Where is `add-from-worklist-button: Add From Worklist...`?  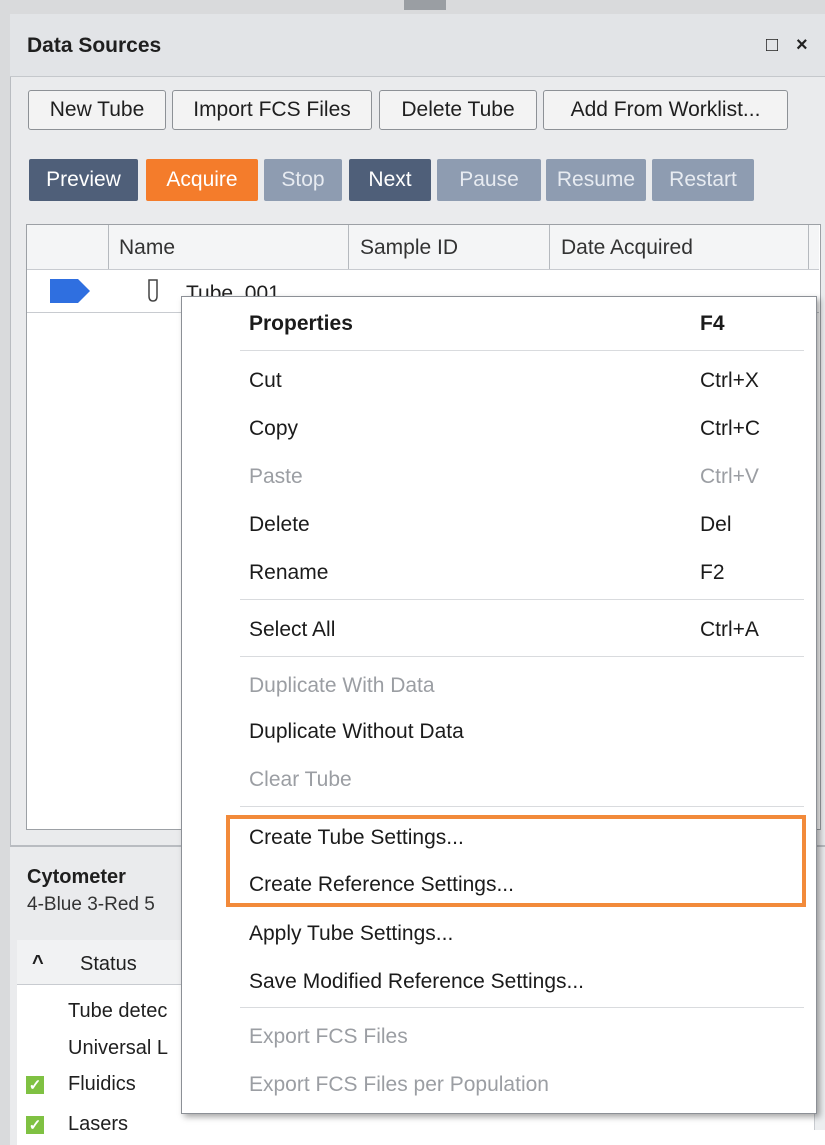
add-from-worklist-button: Add From Worklist... is located at coordinates (665, 110).